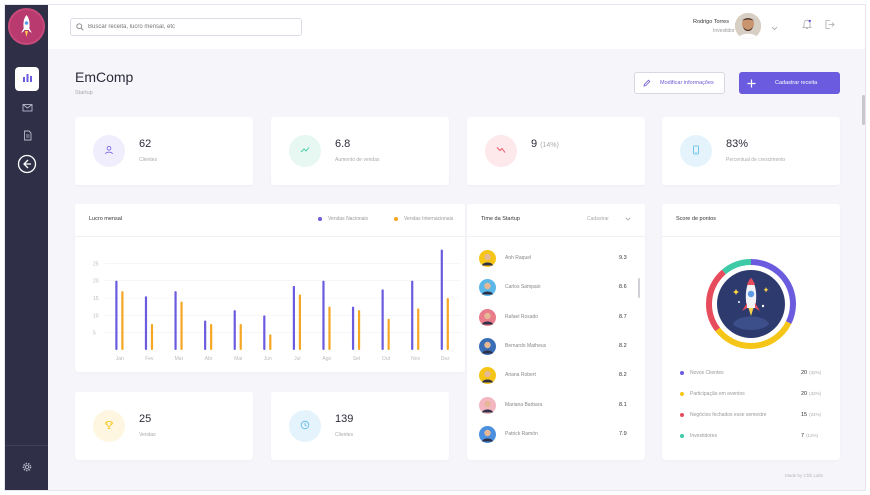  What do you see at coordinates (554, 376) in the screenshot?
I see `team-member-row: Ariana Robert 8.2` at bounding box center [554, 376].